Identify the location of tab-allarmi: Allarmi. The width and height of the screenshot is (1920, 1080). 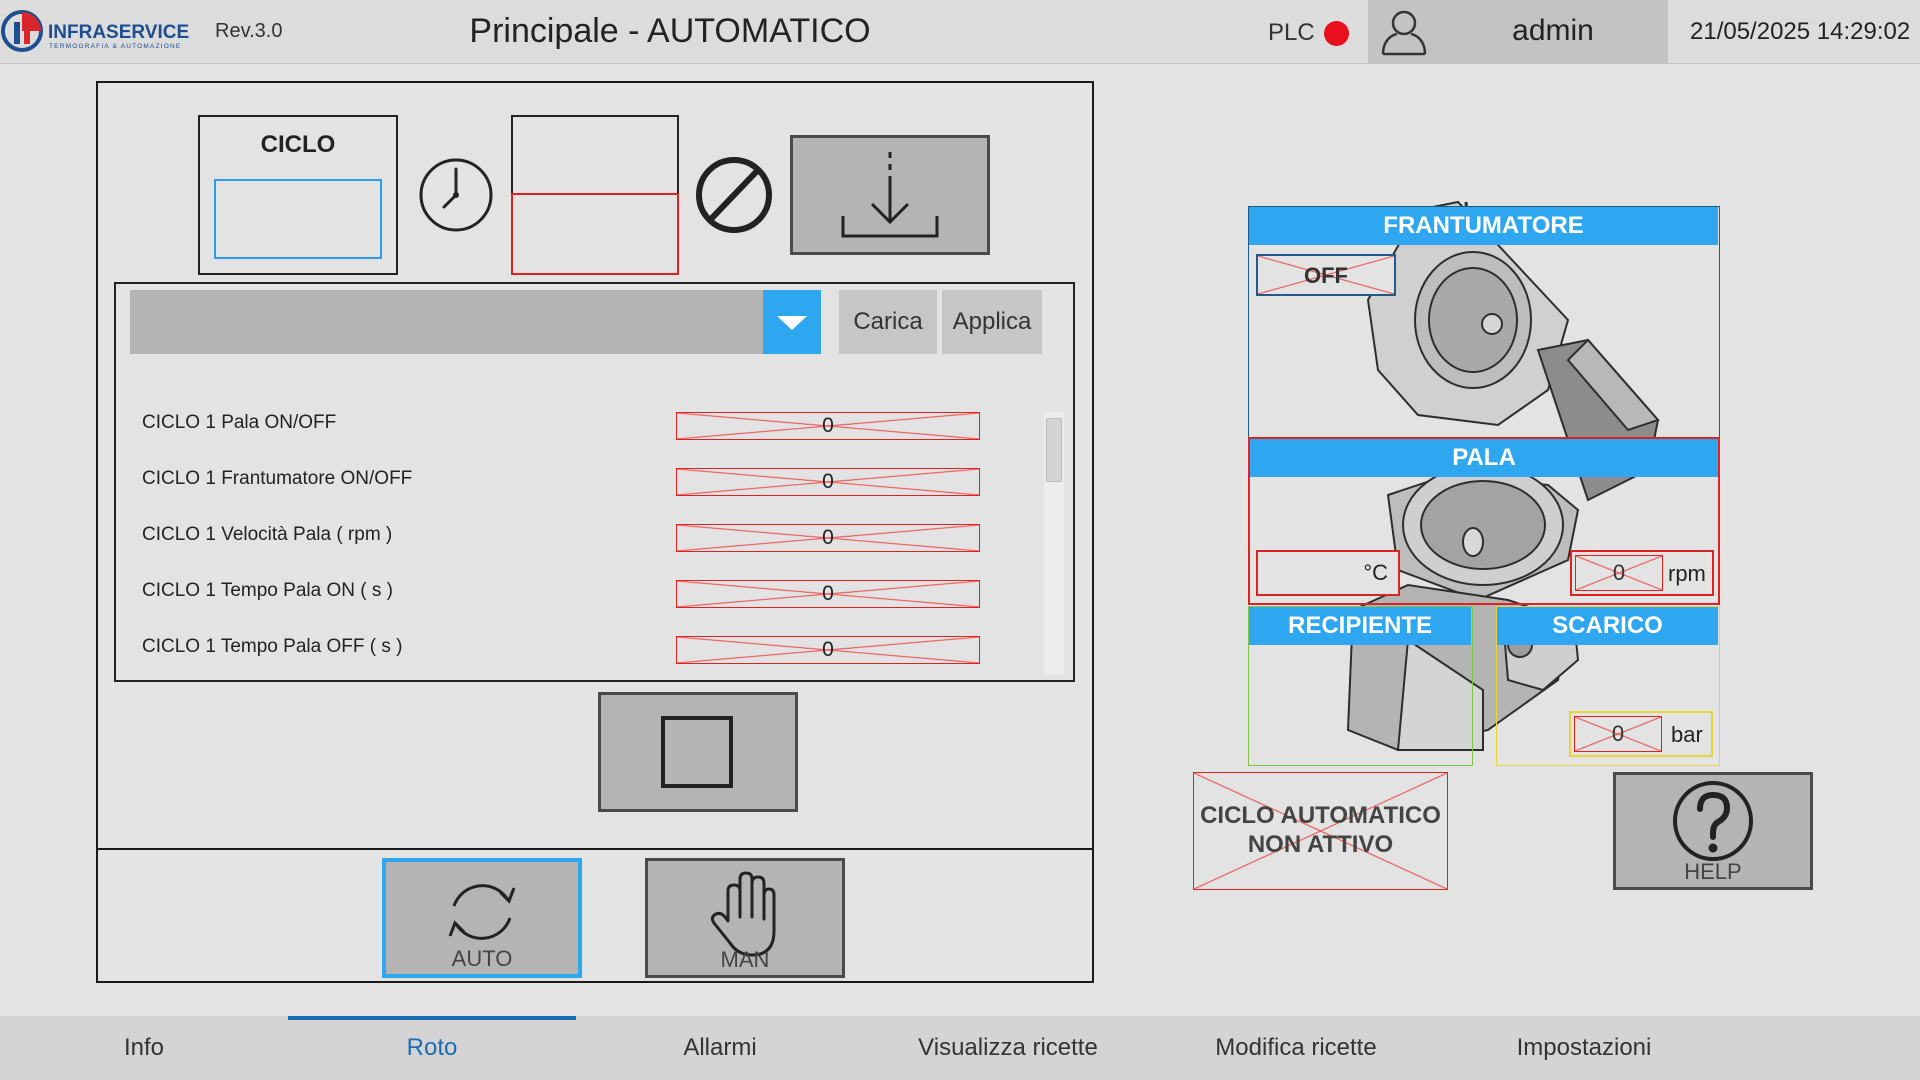
(720, 1048).